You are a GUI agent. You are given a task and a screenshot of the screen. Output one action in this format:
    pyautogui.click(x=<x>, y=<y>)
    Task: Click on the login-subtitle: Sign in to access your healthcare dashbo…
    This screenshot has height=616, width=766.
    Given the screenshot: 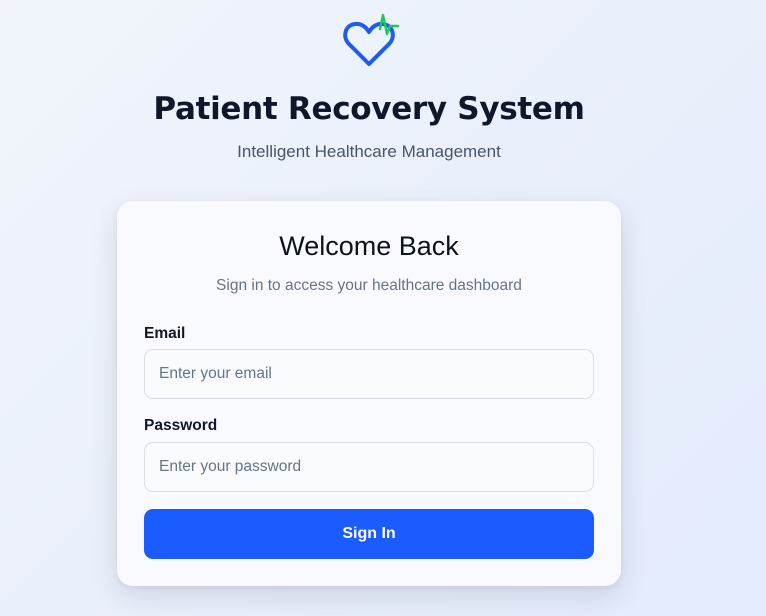 What is the action you would take?
    pyautogui.click(x=369, y=285)
    